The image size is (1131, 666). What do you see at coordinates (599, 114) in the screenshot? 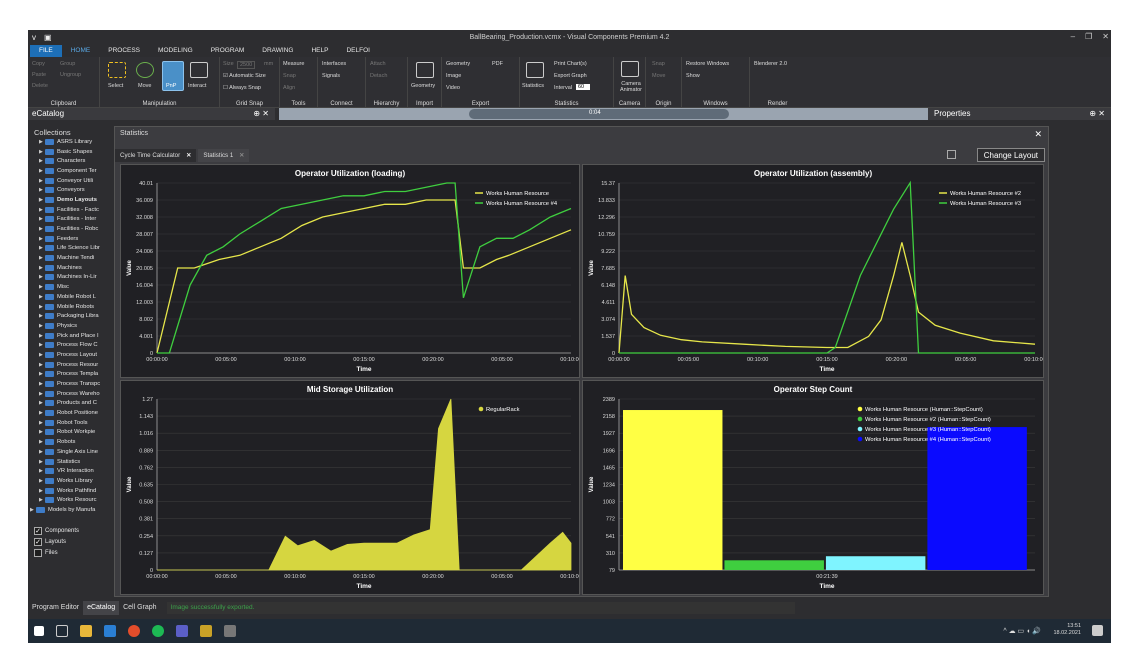
I see `playback-controls: 0:04` at bounding box center [599, 114].